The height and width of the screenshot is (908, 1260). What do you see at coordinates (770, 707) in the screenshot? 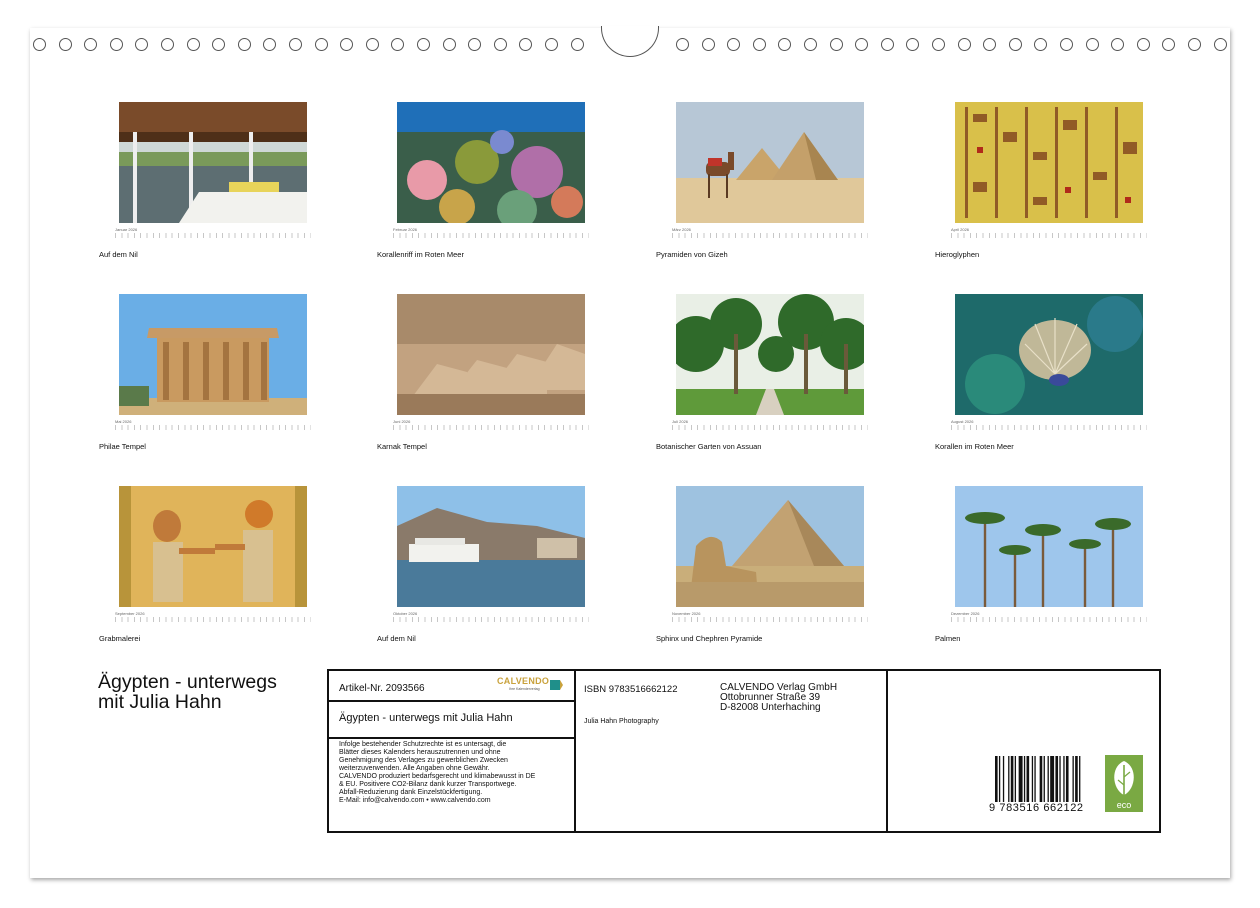
I see `publisher-line: D-82008 Unterhaching` at bounding box center [770, 707].